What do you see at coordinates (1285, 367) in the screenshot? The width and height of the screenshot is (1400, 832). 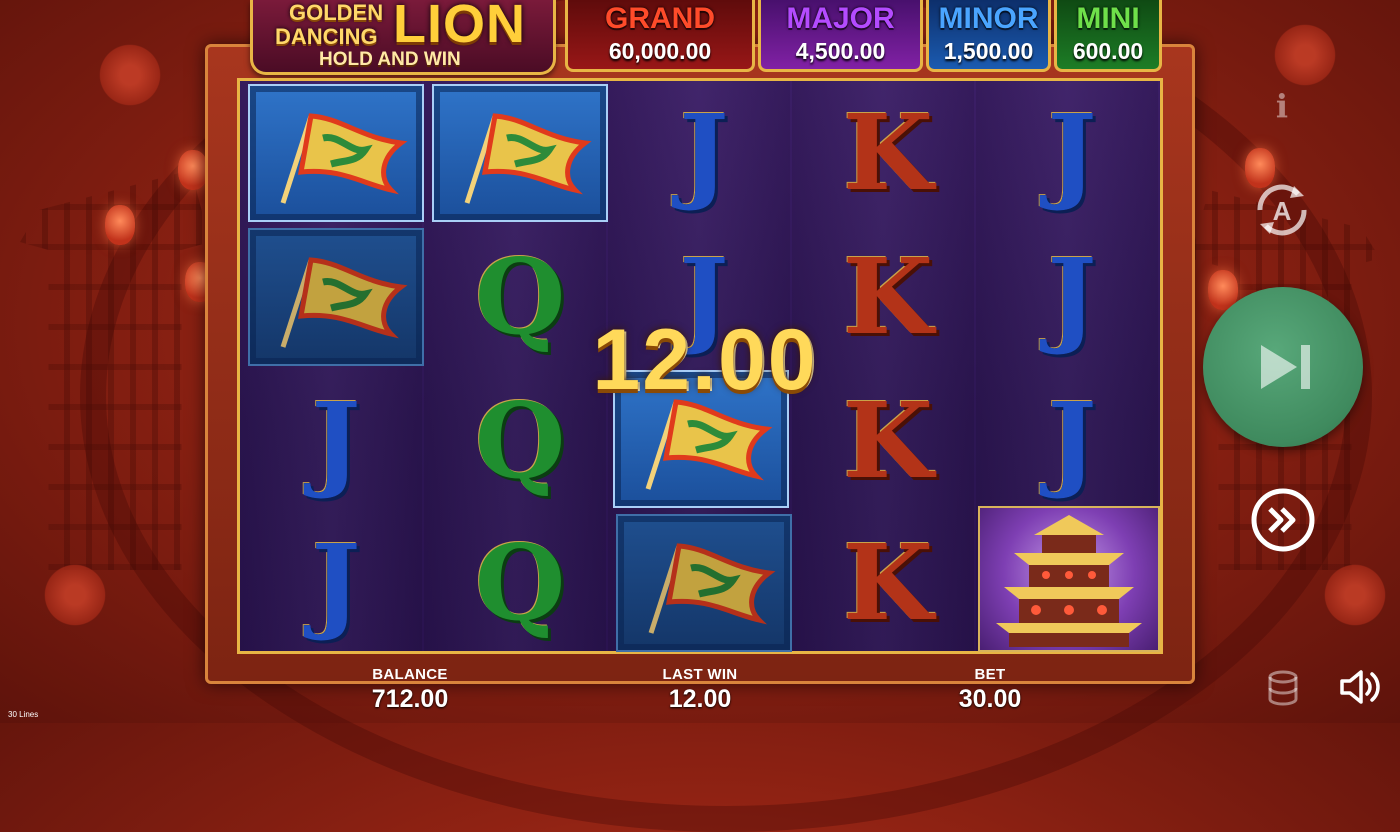 I see `skip-forward-icon` at bounding box center [1285, 367].